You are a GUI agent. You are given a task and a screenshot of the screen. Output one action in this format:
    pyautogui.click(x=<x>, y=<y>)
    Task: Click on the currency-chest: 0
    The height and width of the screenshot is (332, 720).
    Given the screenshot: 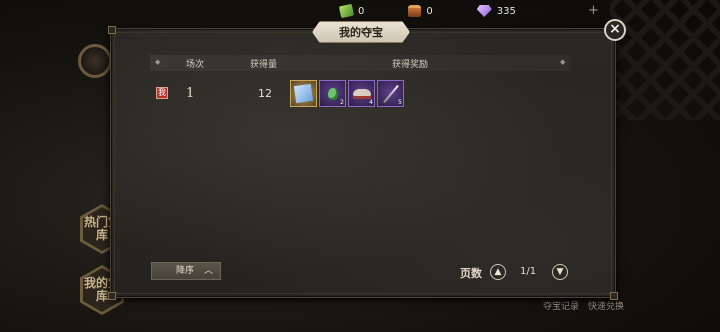 What is the action you would take?
    pyautogui.click(x=420, y=11)
    